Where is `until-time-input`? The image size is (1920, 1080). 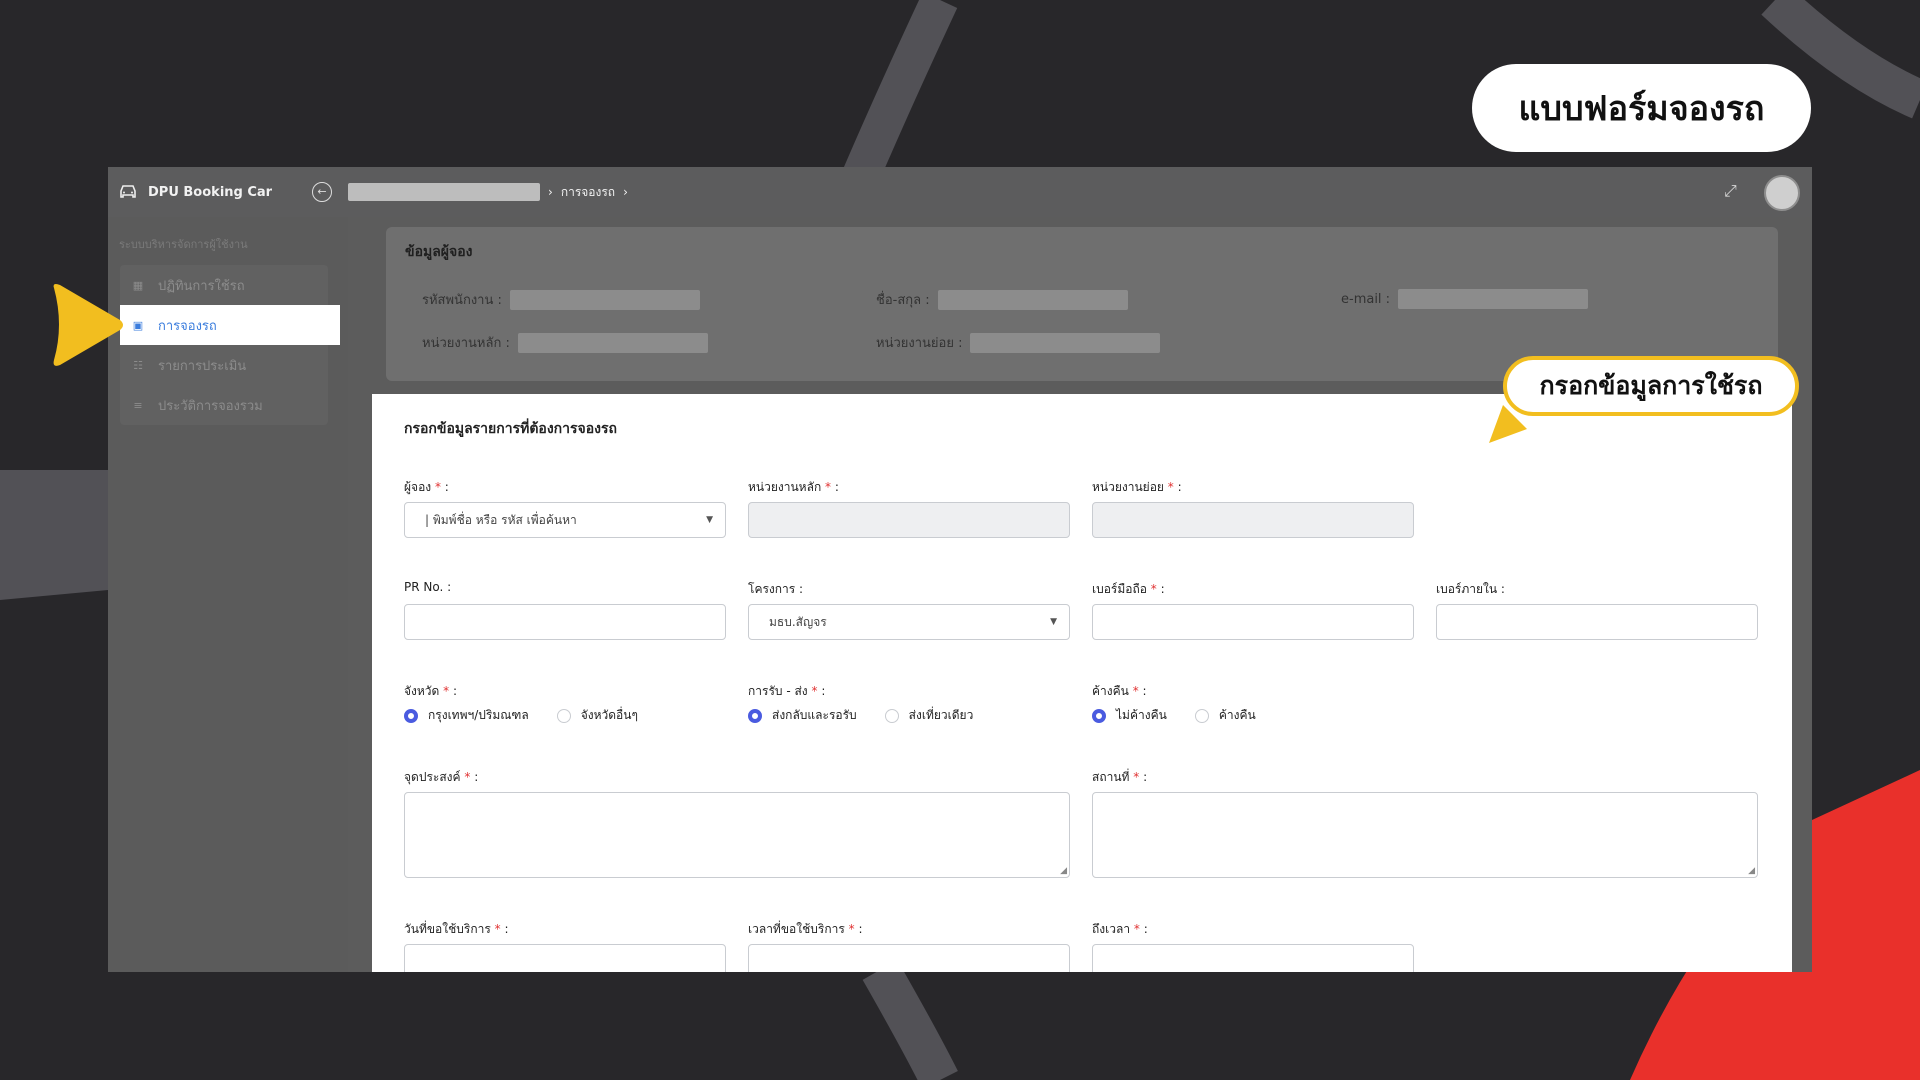
until-time-input is located at coordinates (1253, 958).